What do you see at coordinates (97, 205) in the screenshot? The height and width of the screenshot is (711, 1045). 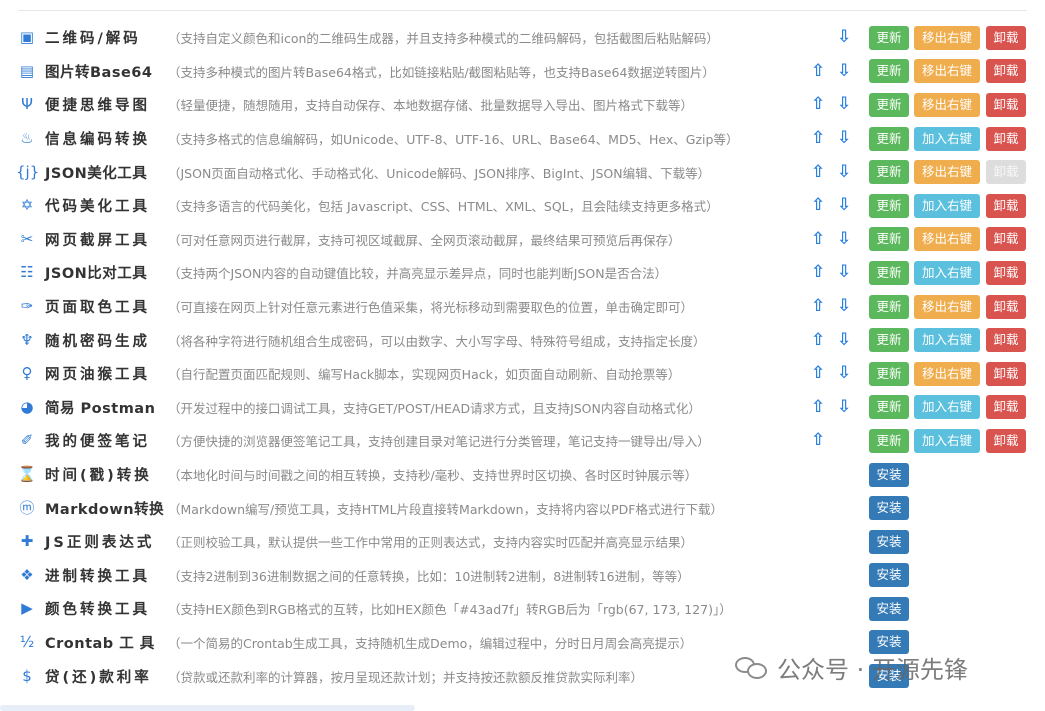 I see `tool-name: 代码美化工具` at bounding box center [97, 205].